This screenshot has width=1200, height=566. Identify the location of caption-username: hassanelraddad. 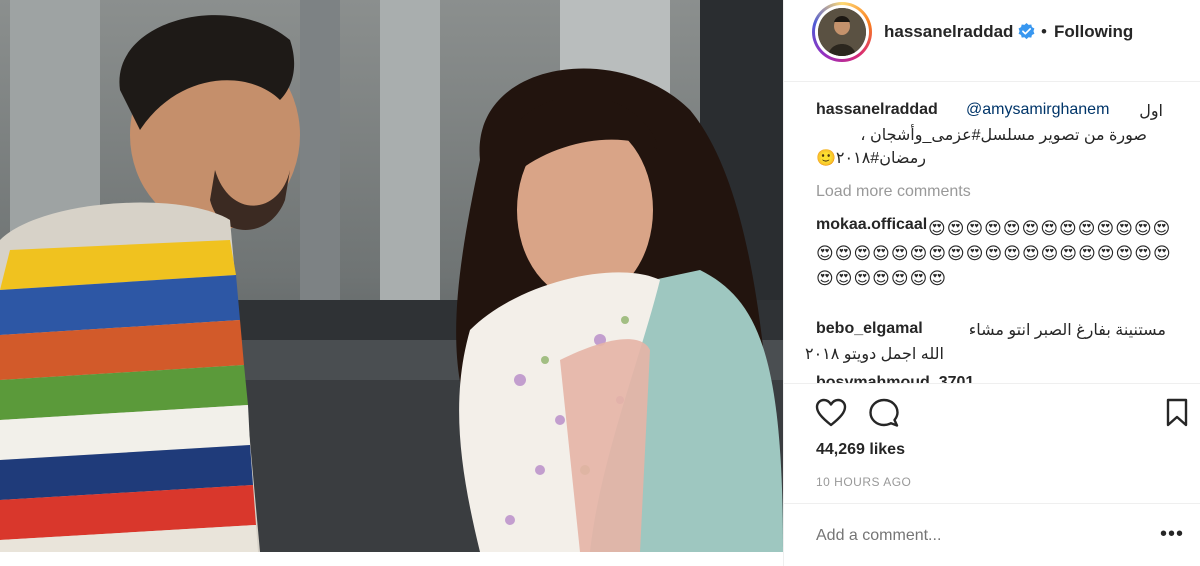
(877, 110).